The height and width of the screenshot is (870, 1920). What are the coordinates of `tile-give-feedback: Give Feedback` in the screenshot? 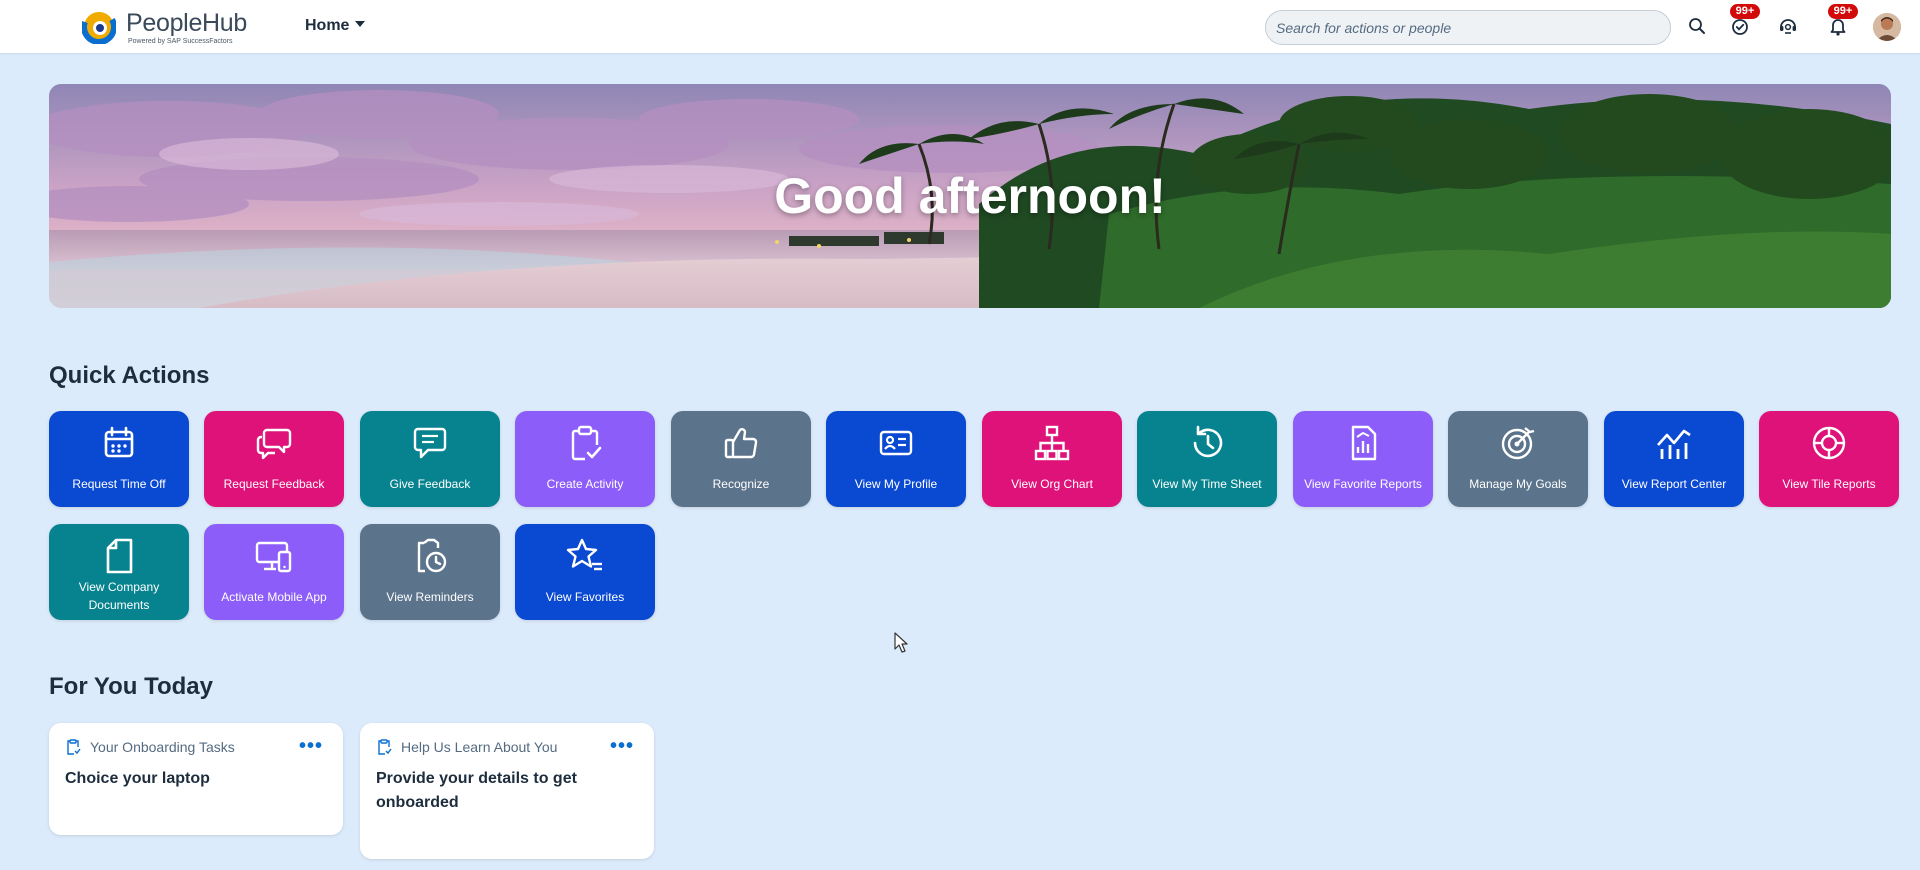 It's located at (430, 459).